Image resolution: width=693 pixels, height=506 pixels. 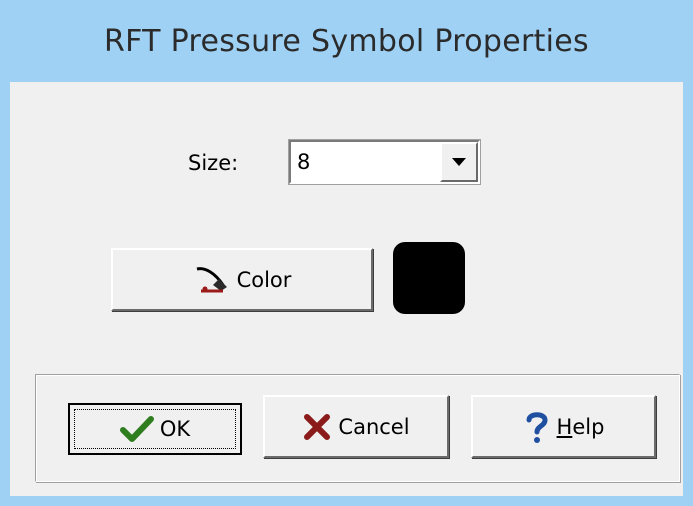 I want to click on help-mnemonic: H, so click(x=564, y=426).